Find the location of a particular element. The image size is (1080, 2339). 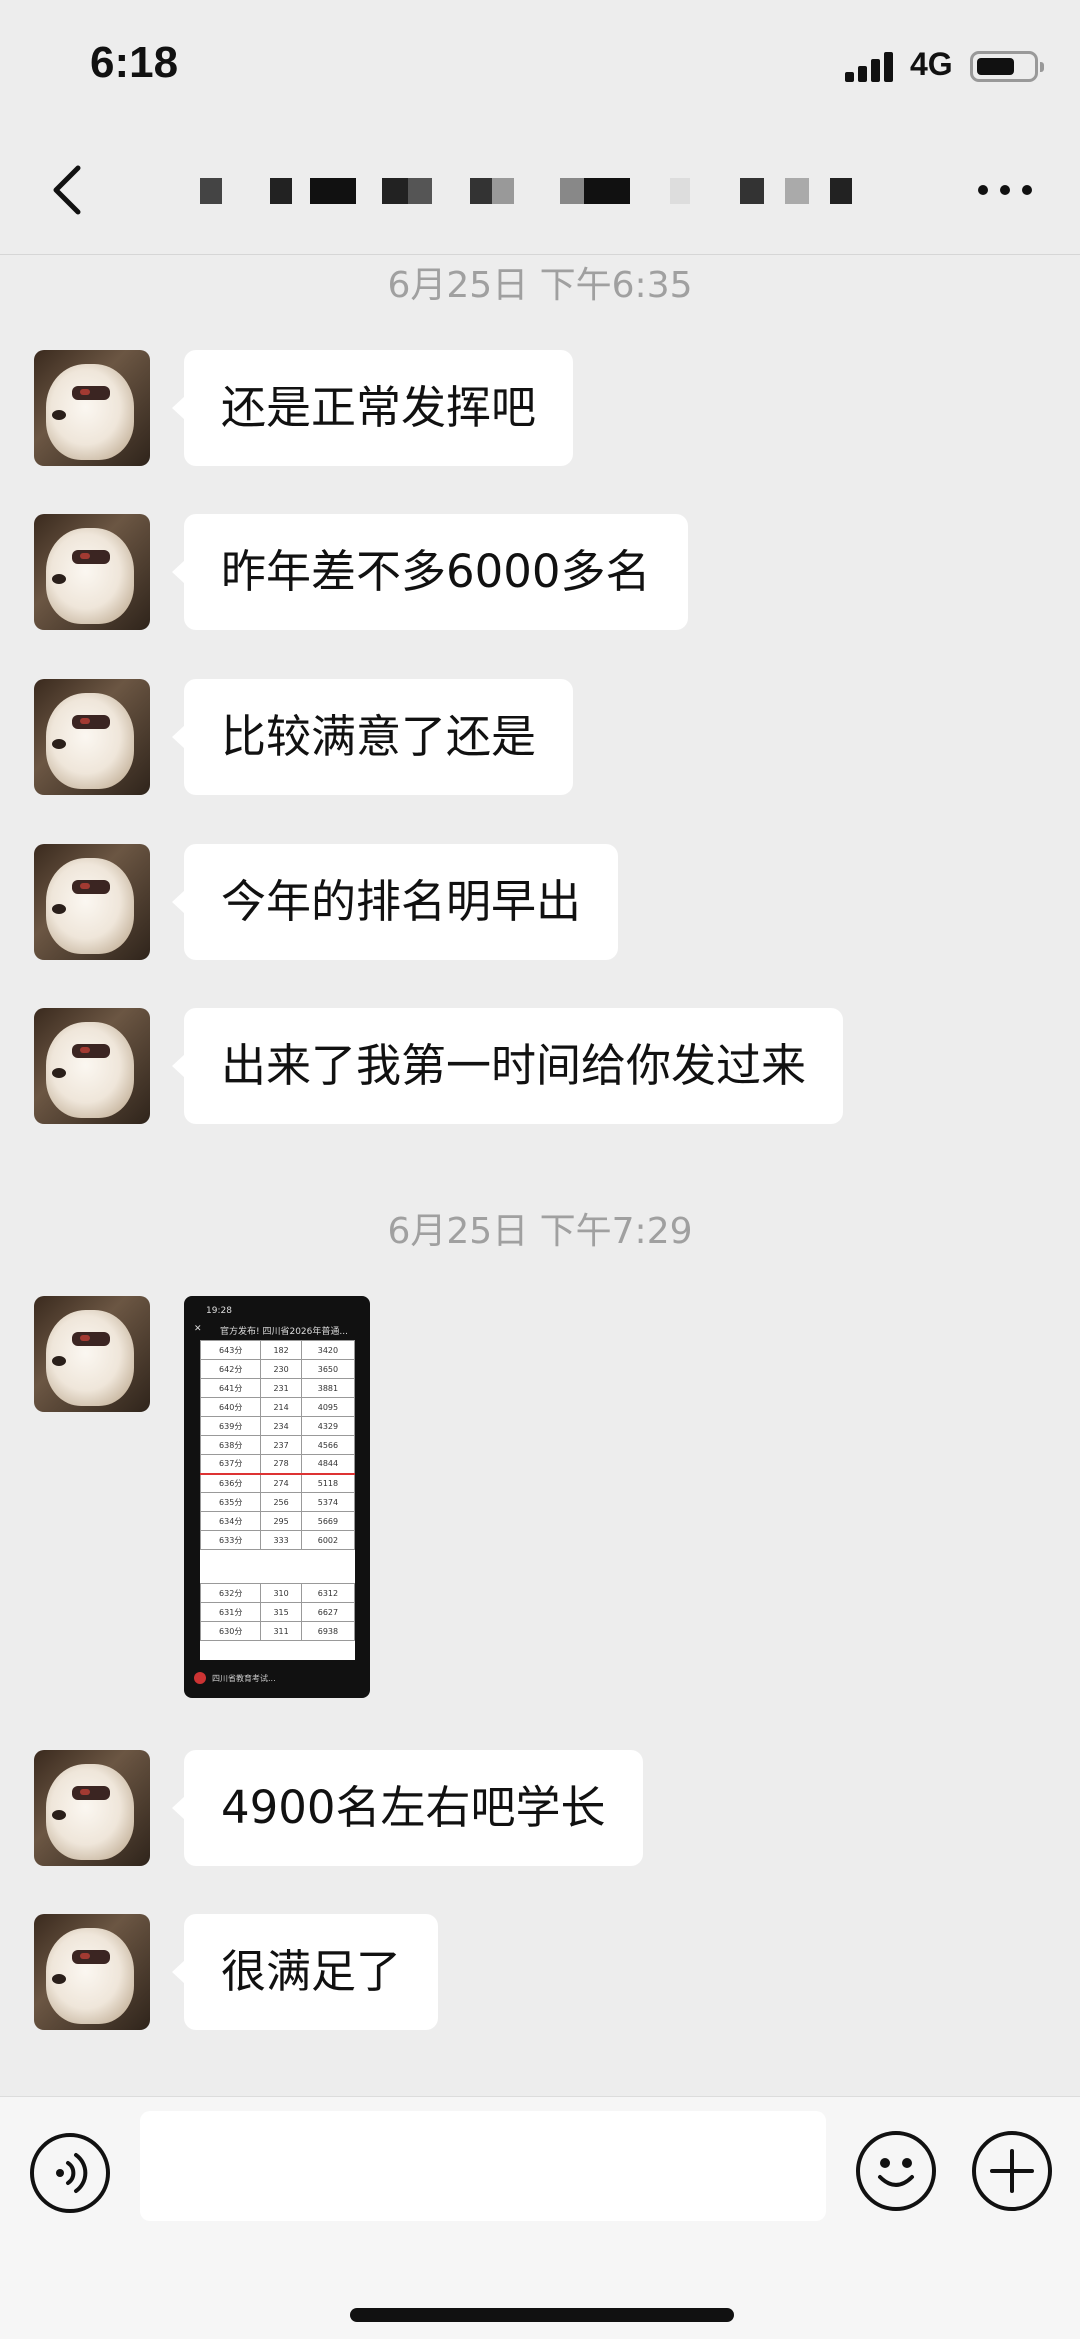

signal-icon is located at coordinates (872, 66).